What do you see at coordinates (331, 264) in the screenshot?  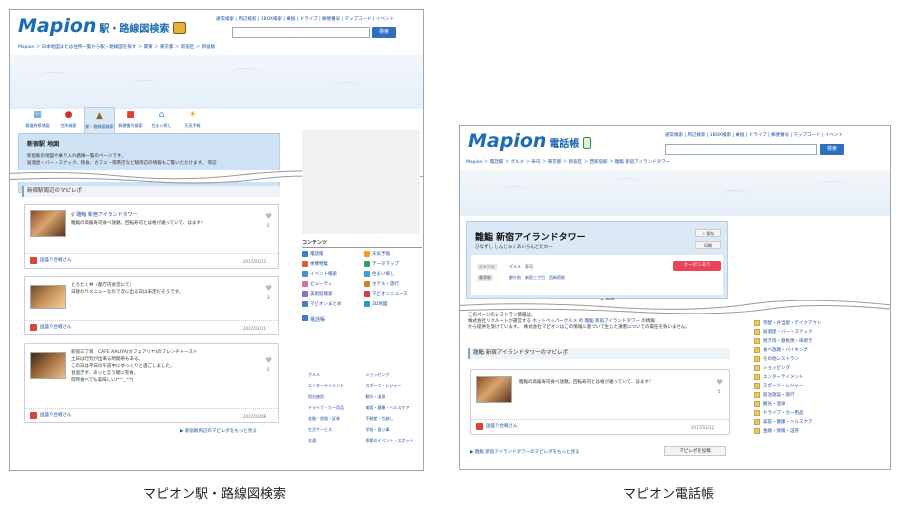 I see `content-link: 季節特集` at bounding box center [331, 264].